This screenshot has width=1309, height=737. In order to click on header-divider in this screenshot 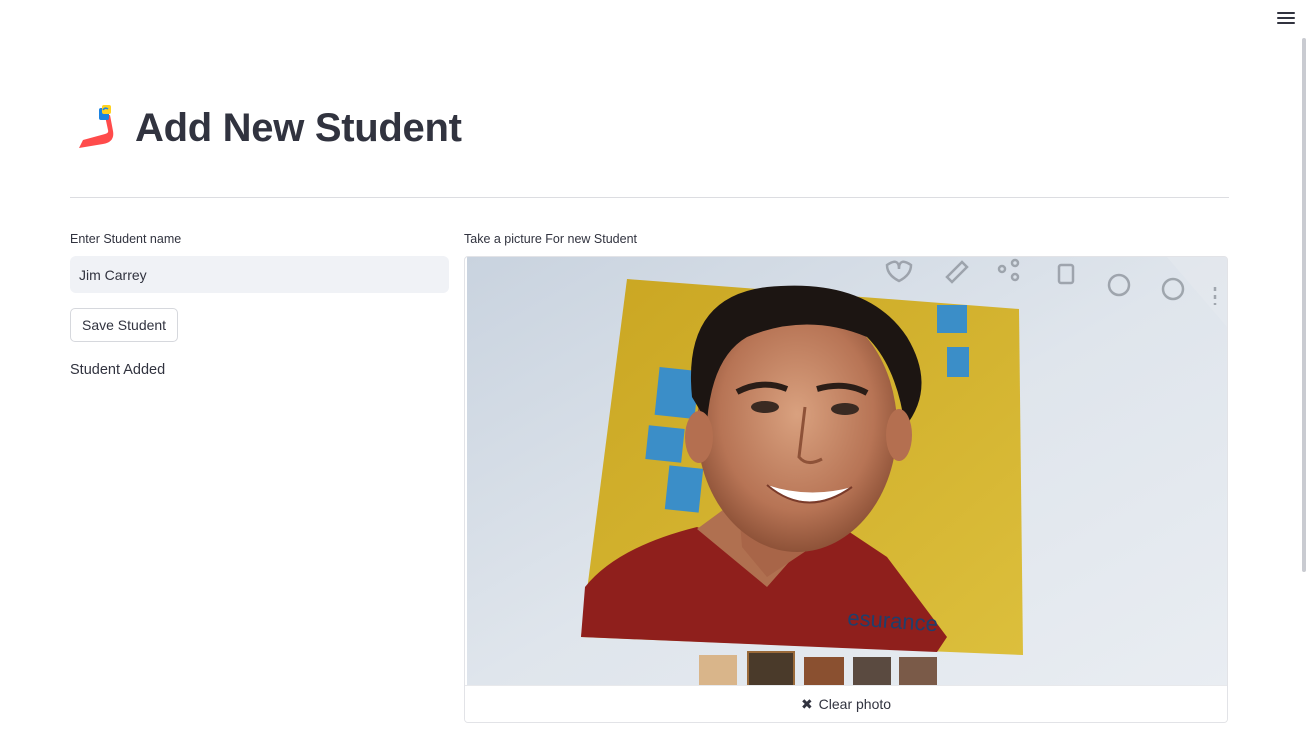, I will do `click(649, 197)`.